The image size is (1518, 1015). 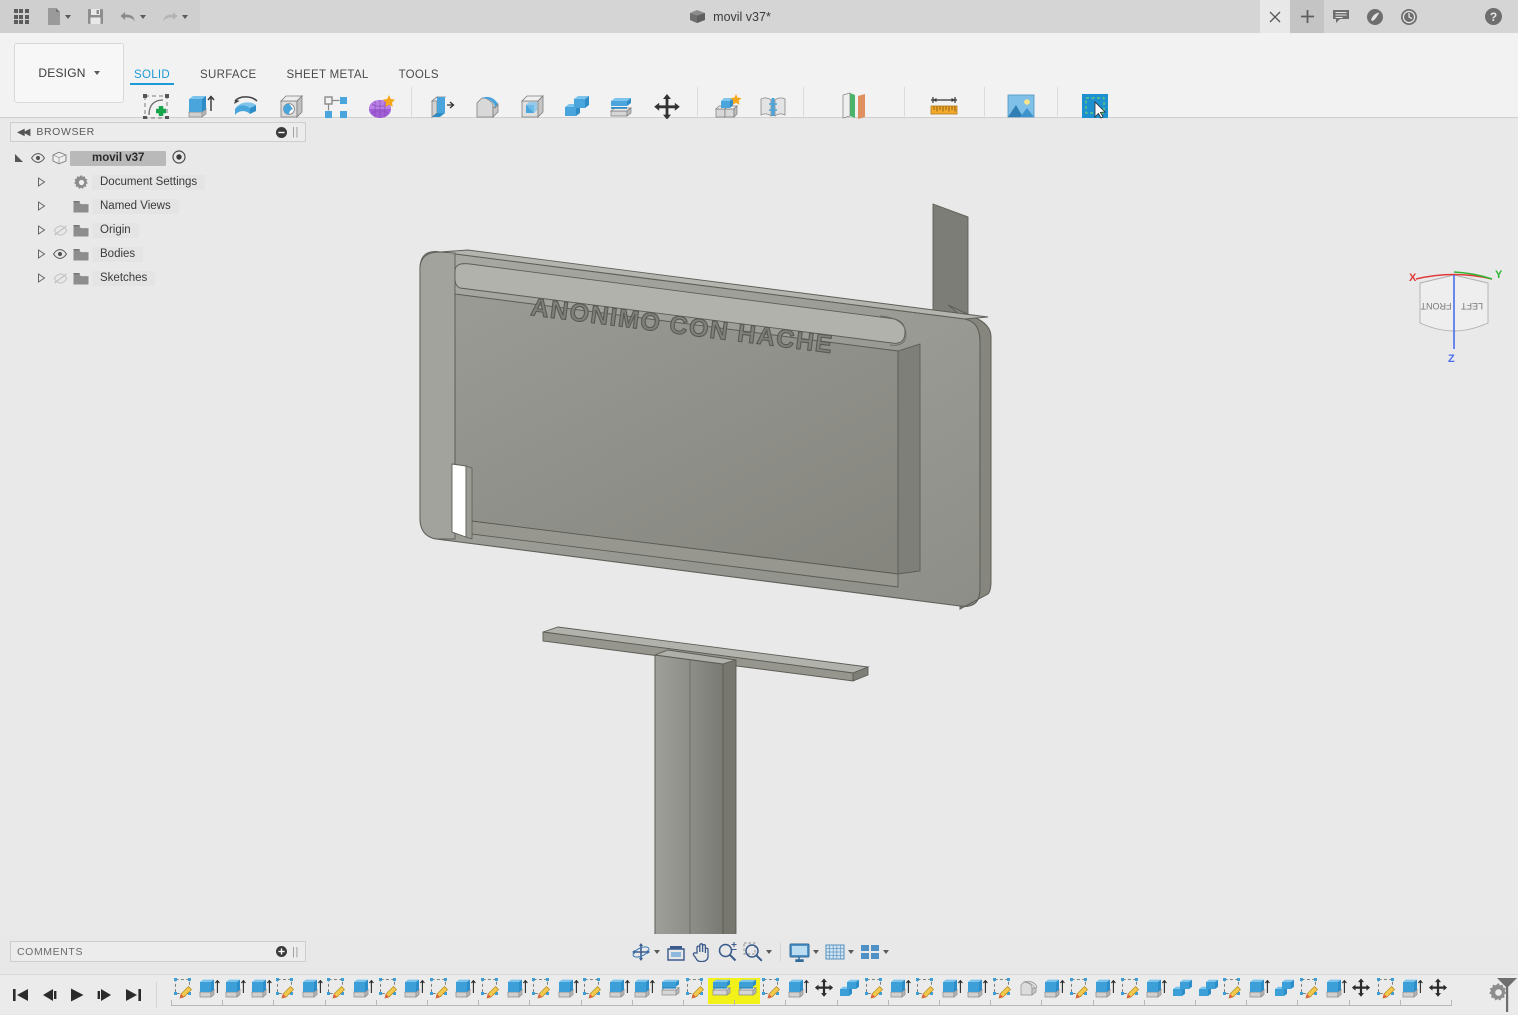 I want to click on timeline-go-to-beginning, so click(x=21, y=995).